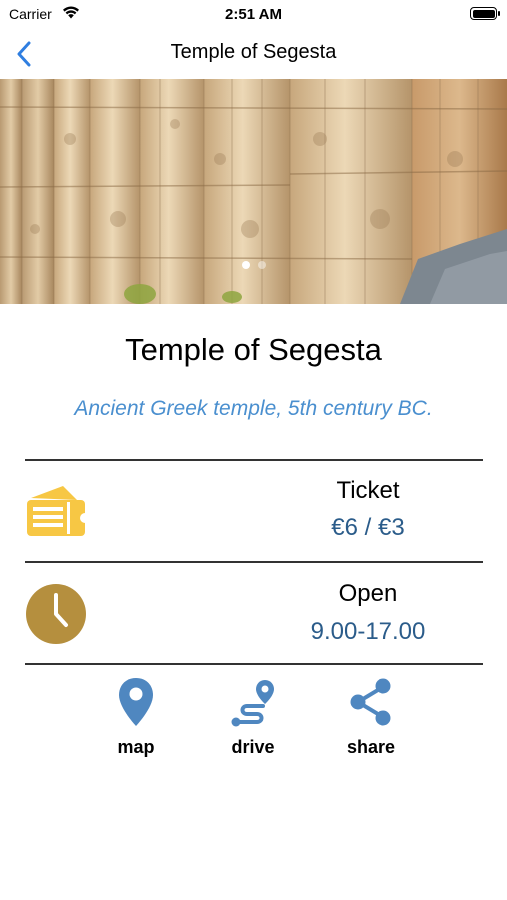 The image size is (507, 900). What do you see at coordinates (253, 747) in the screenshot?
I see `drive-label: drive` at bounding box center [253, 747].